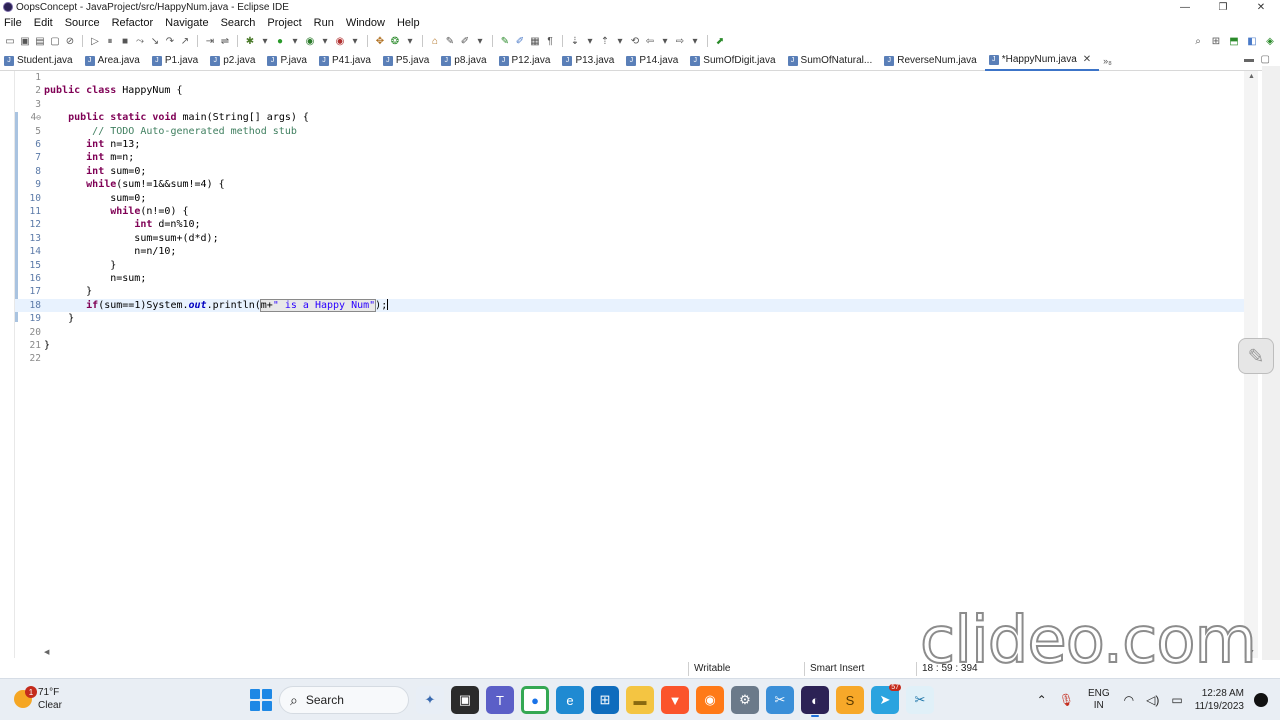  Describe the element at coordinates (815, 701) in the screenshot. I see `eclipse-taskbar-icon: ◐` at that location.